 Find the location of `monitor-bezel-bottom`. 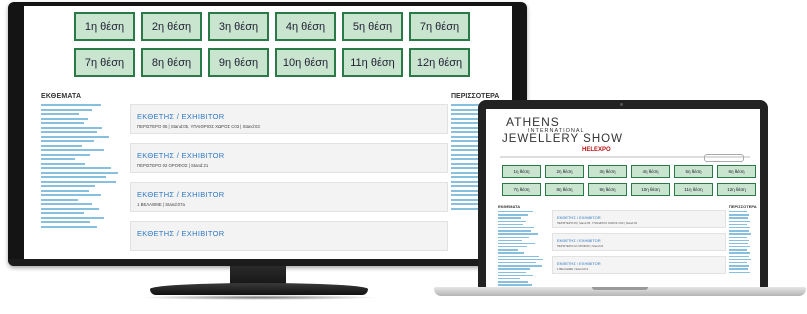

monitor-bezel-bottom is located at coordinates (267, 262).